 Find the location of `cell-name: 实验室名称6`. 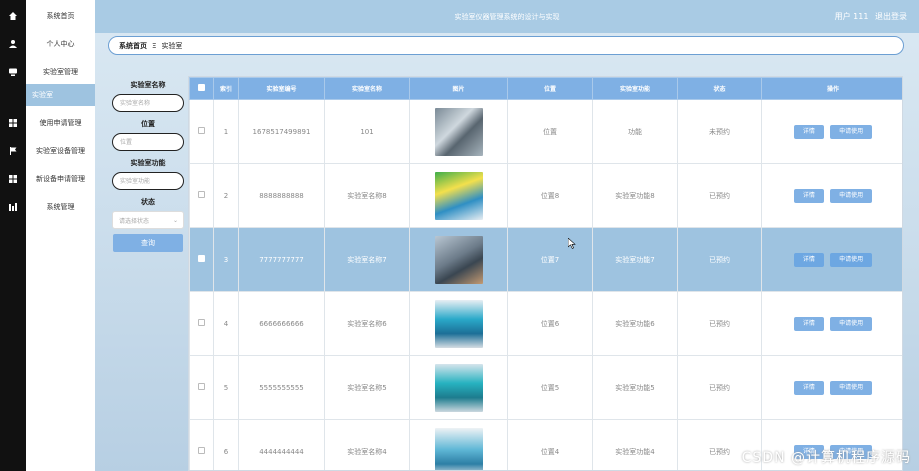

cell-name: 实验室名称6 is located at coordinates (367, 323).